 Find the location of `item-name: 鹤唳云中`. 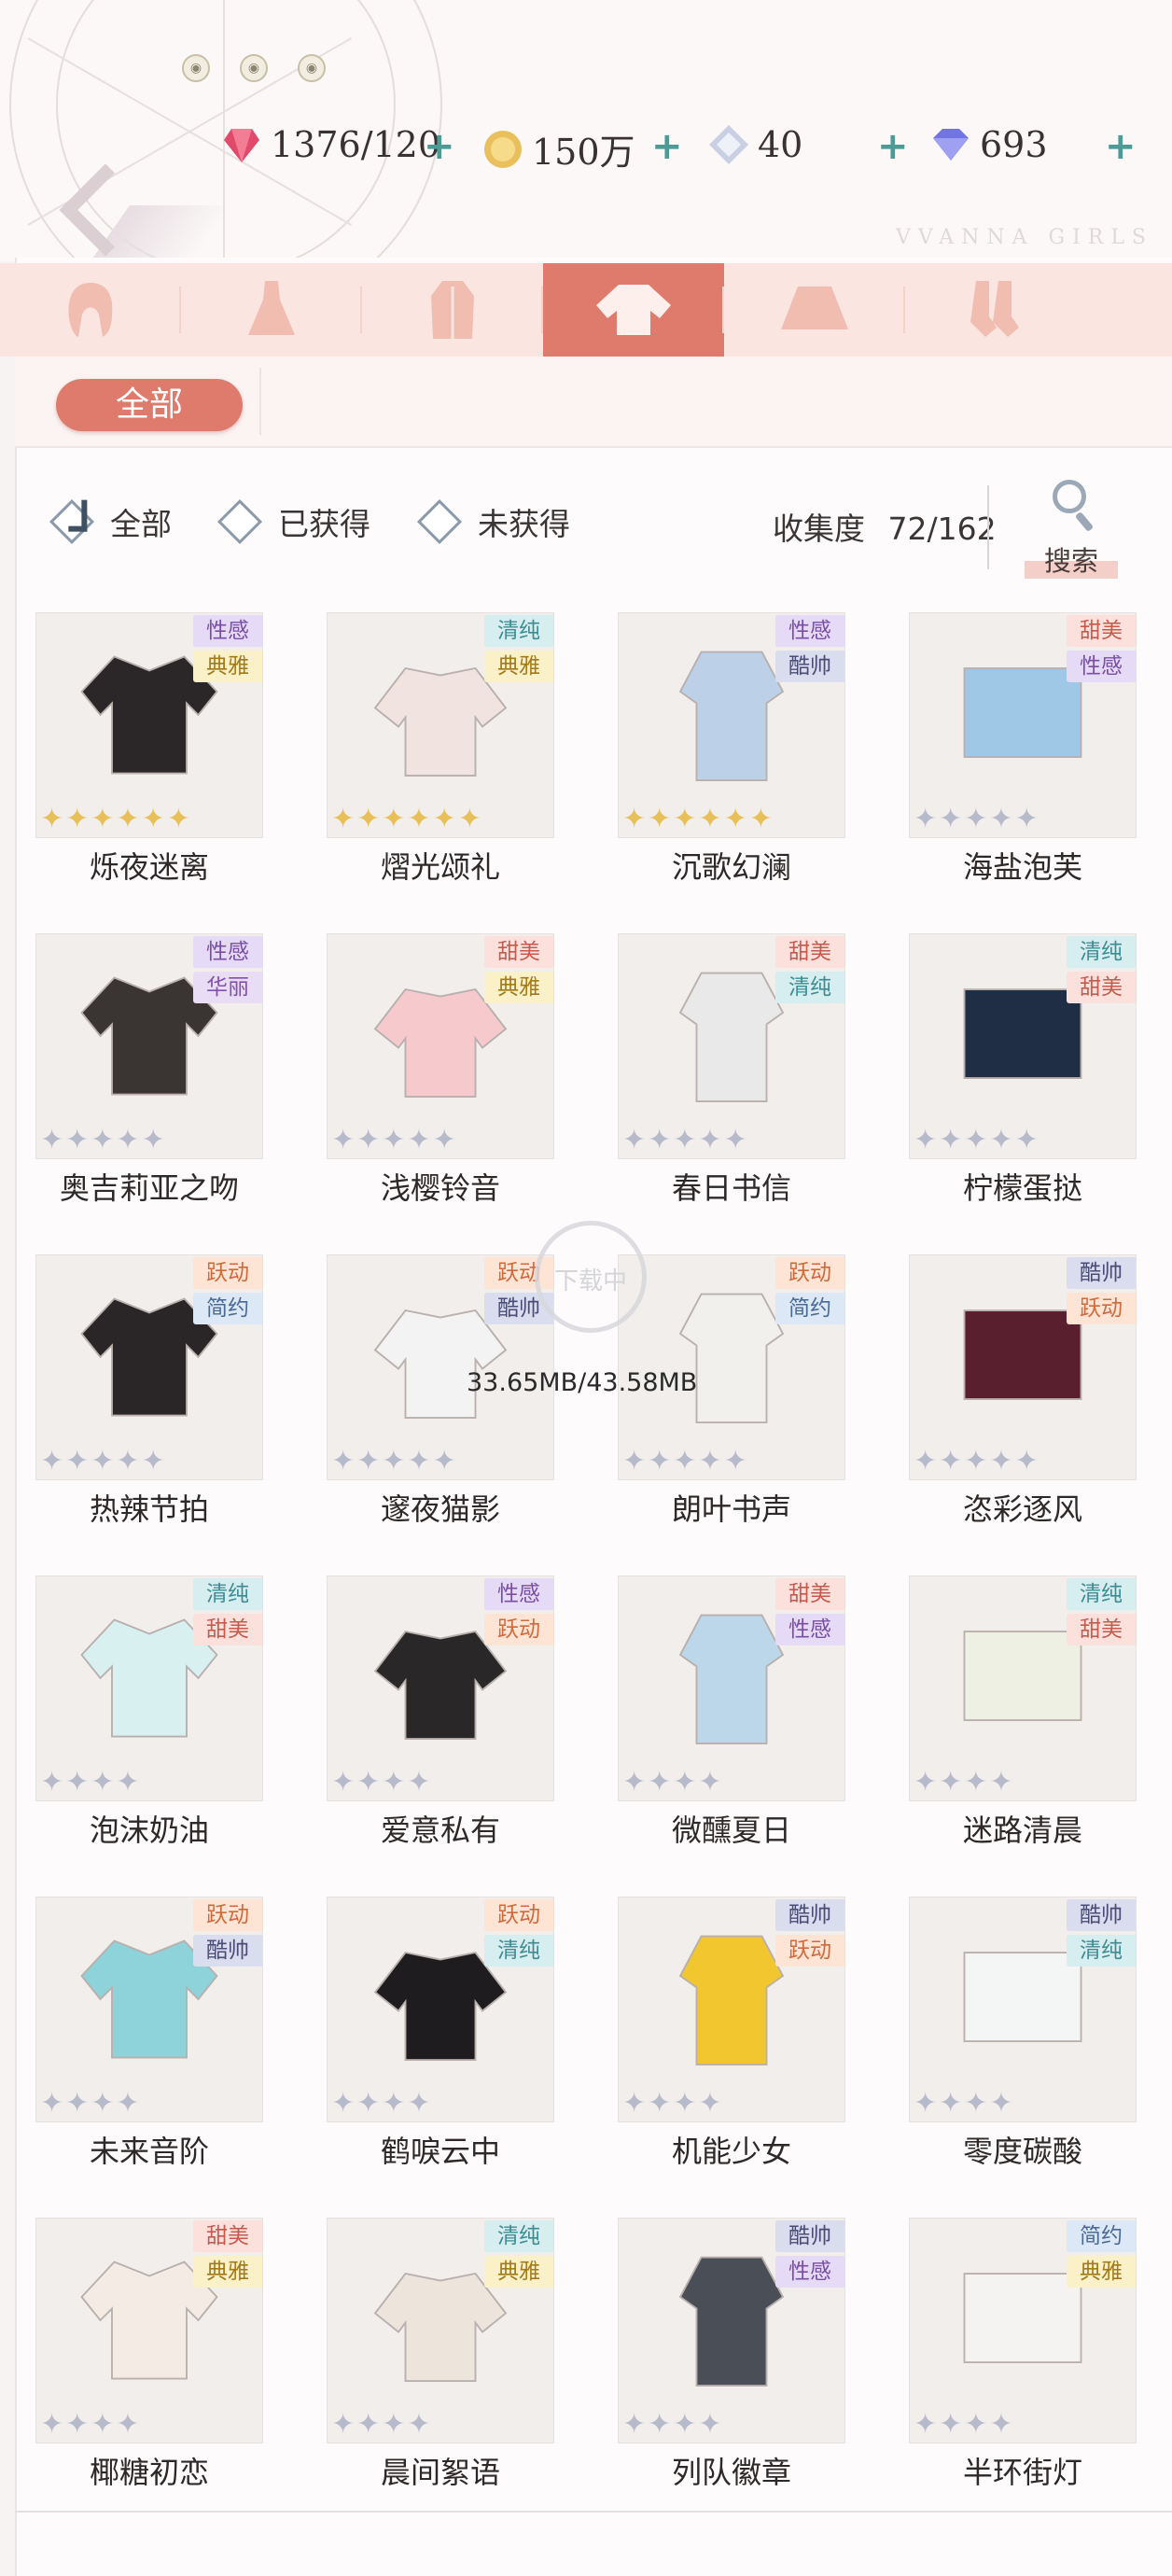

item-name: 鹤唳云中 is located at coordinates (440, 2151).